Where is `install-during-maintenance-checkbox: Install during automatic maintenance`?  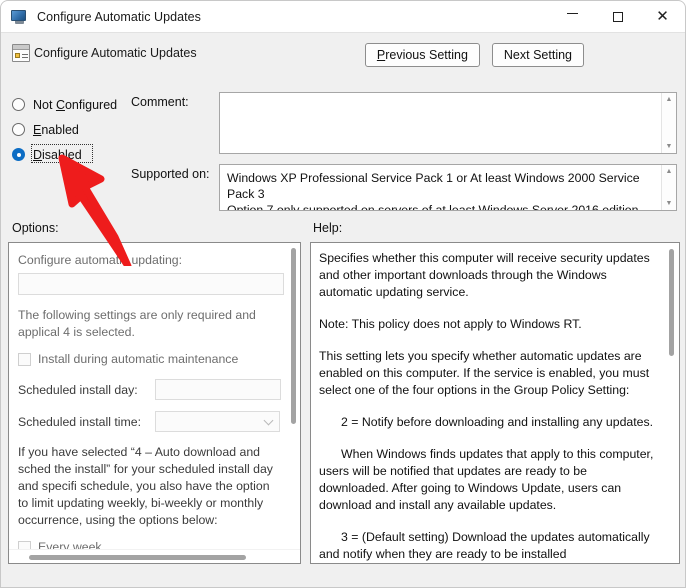
install-during-maintenance-checkbox: Install during automatic maintenance is located at coordinates (149, 359).